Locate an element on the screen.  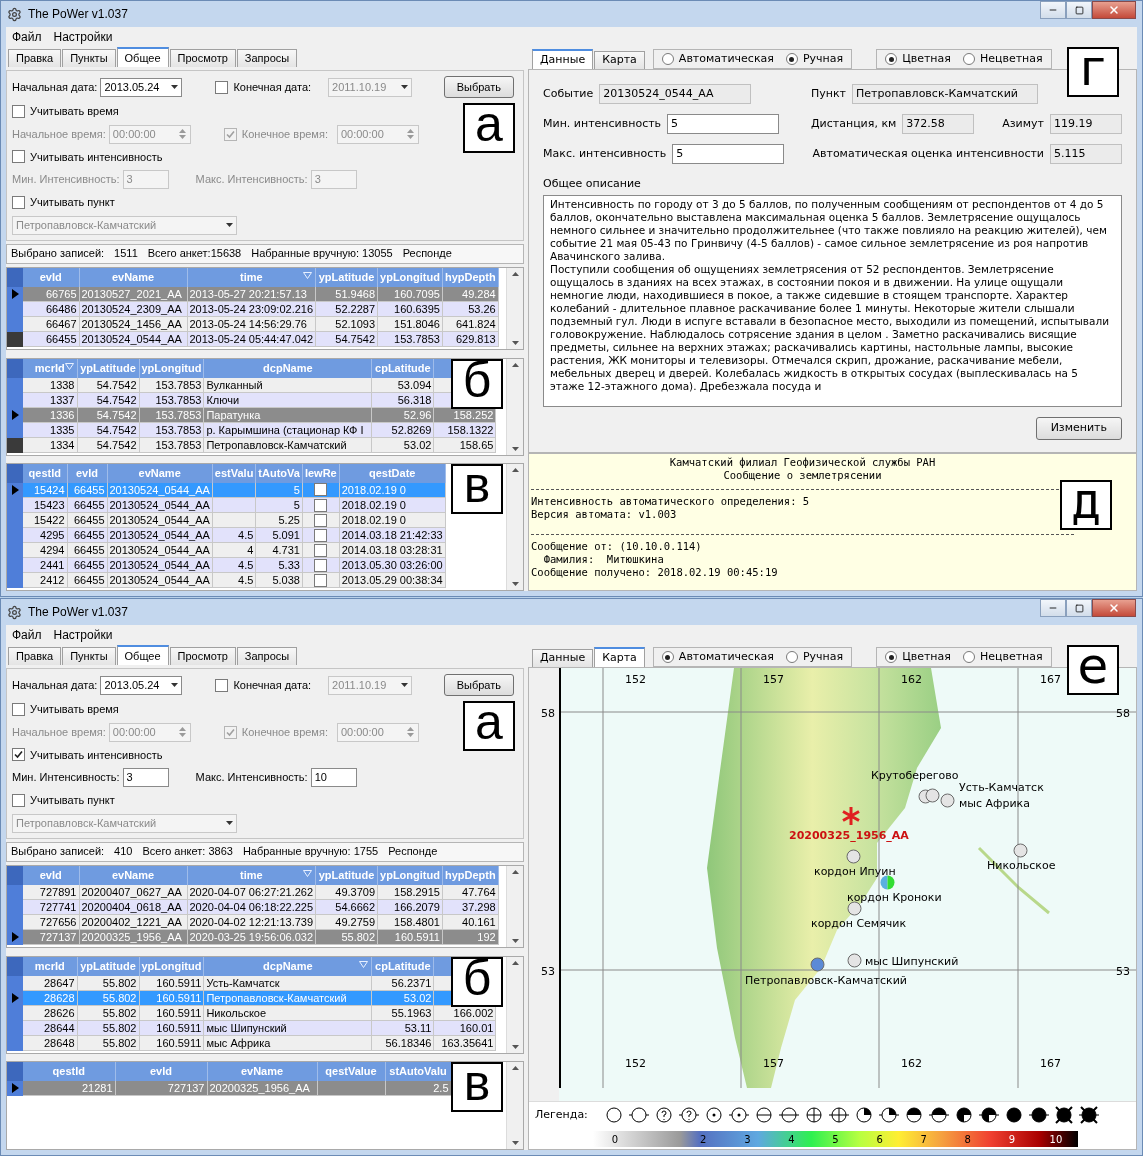
tab: Пункты is located at coordinates (89, 58).